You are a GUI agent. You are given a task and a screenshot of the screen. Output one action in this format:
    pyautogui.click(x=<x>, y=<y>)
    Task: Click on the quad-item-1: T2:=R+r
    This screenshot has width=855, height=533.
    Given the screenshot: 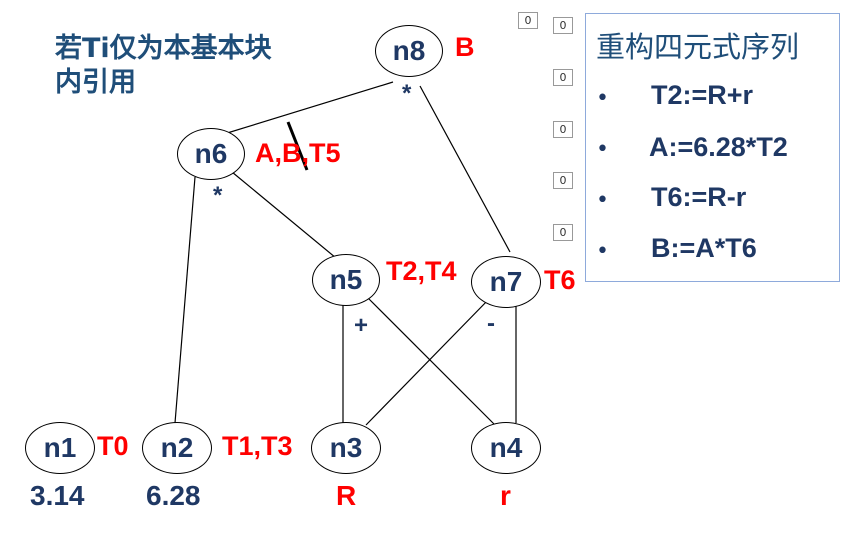 What is the action you would take?
    pyautogui.click(x=702, y=95)
    